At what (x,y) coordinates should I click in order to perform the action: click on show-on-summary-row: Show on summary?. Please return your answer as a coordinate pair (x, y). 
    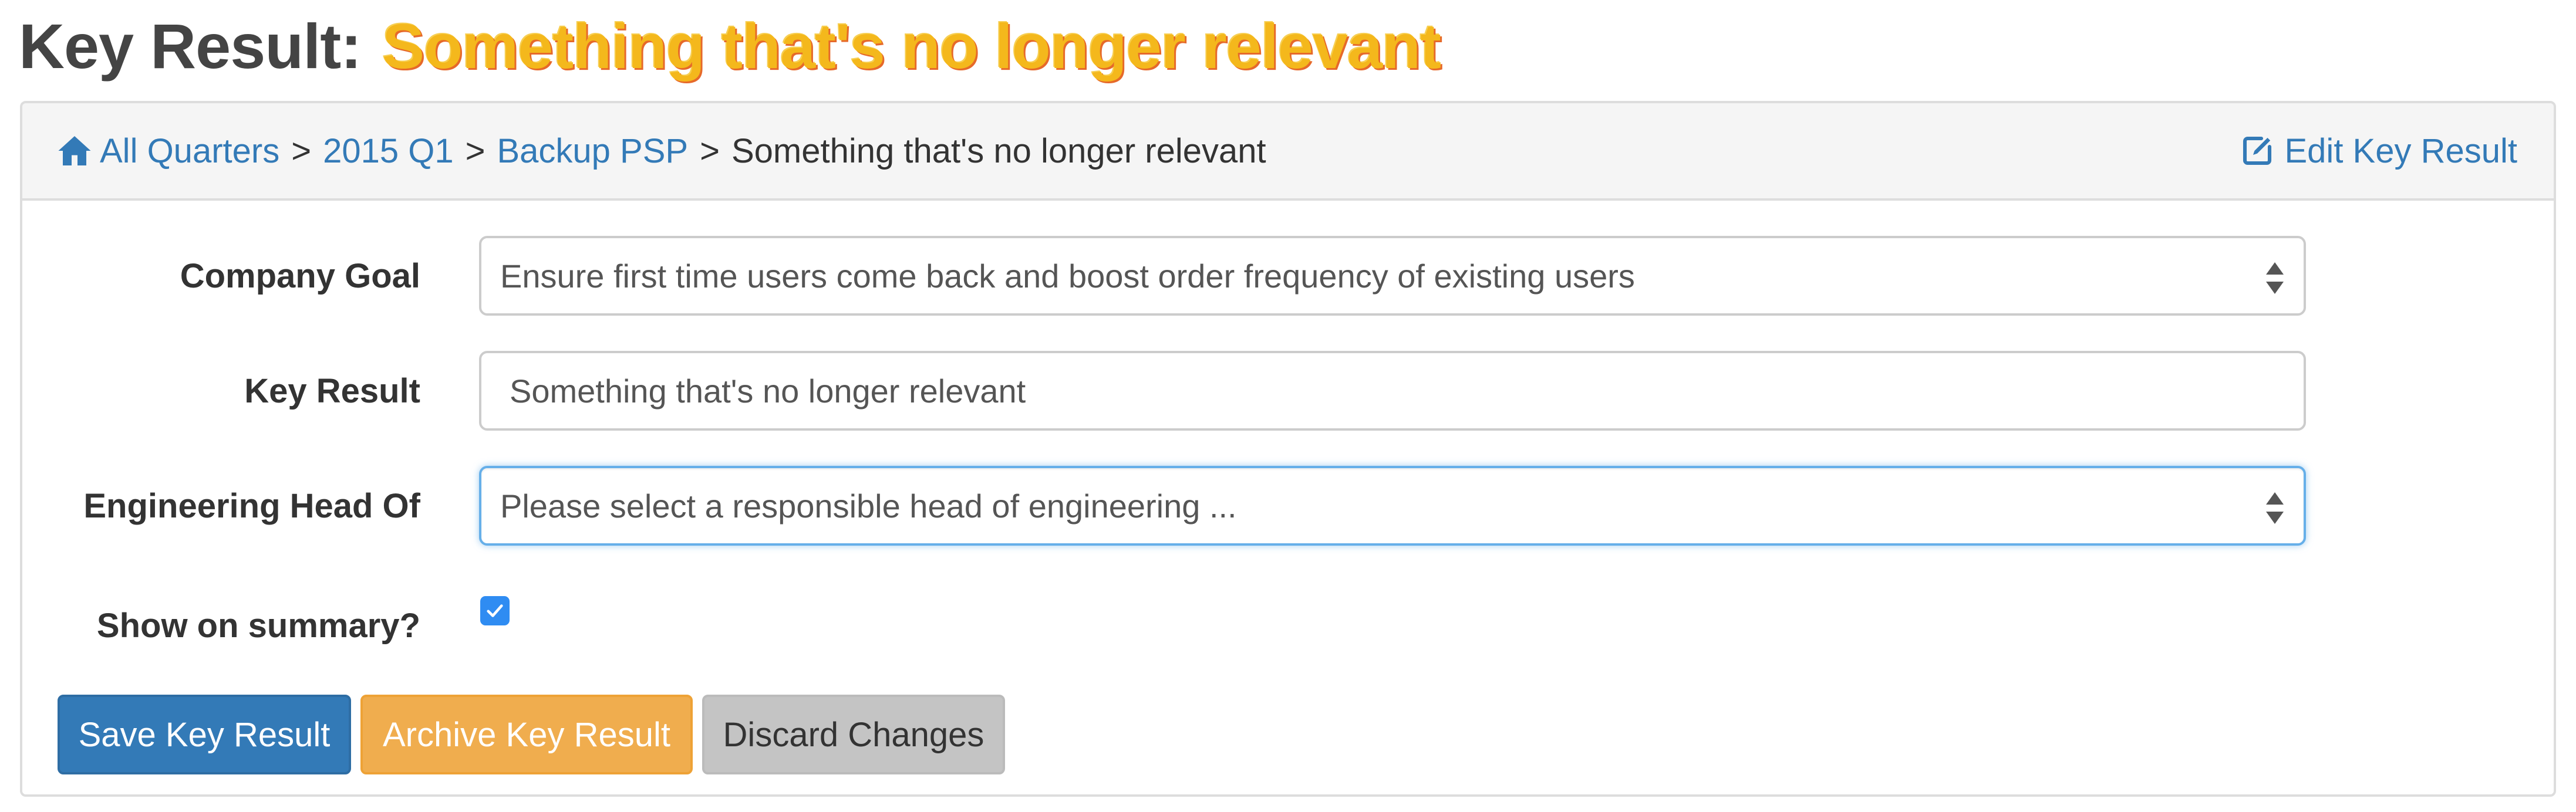
    Looking at the image, I should click on (1288, 615).